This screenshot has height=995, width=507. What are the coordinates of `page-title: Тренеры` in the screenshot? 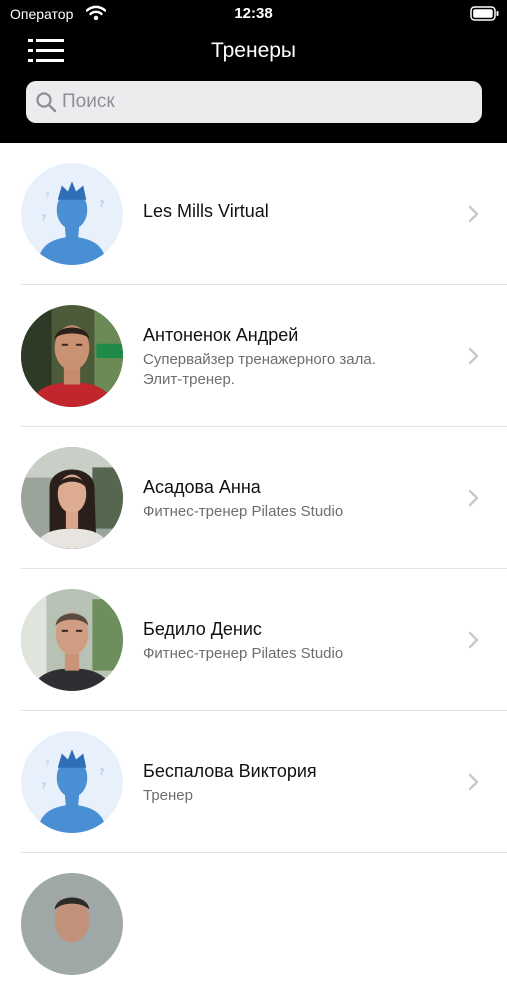 It's located at (253, 50).